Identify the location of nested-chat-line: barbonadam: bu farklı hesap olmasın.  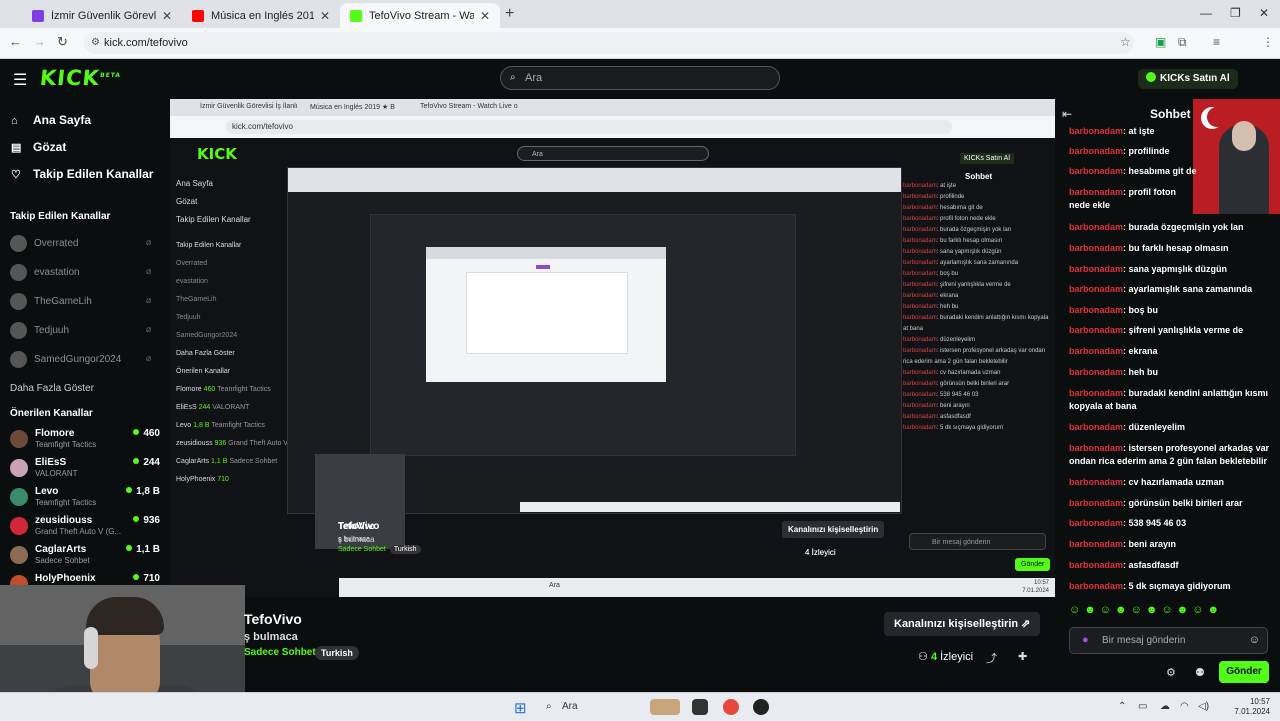
(953, 241).